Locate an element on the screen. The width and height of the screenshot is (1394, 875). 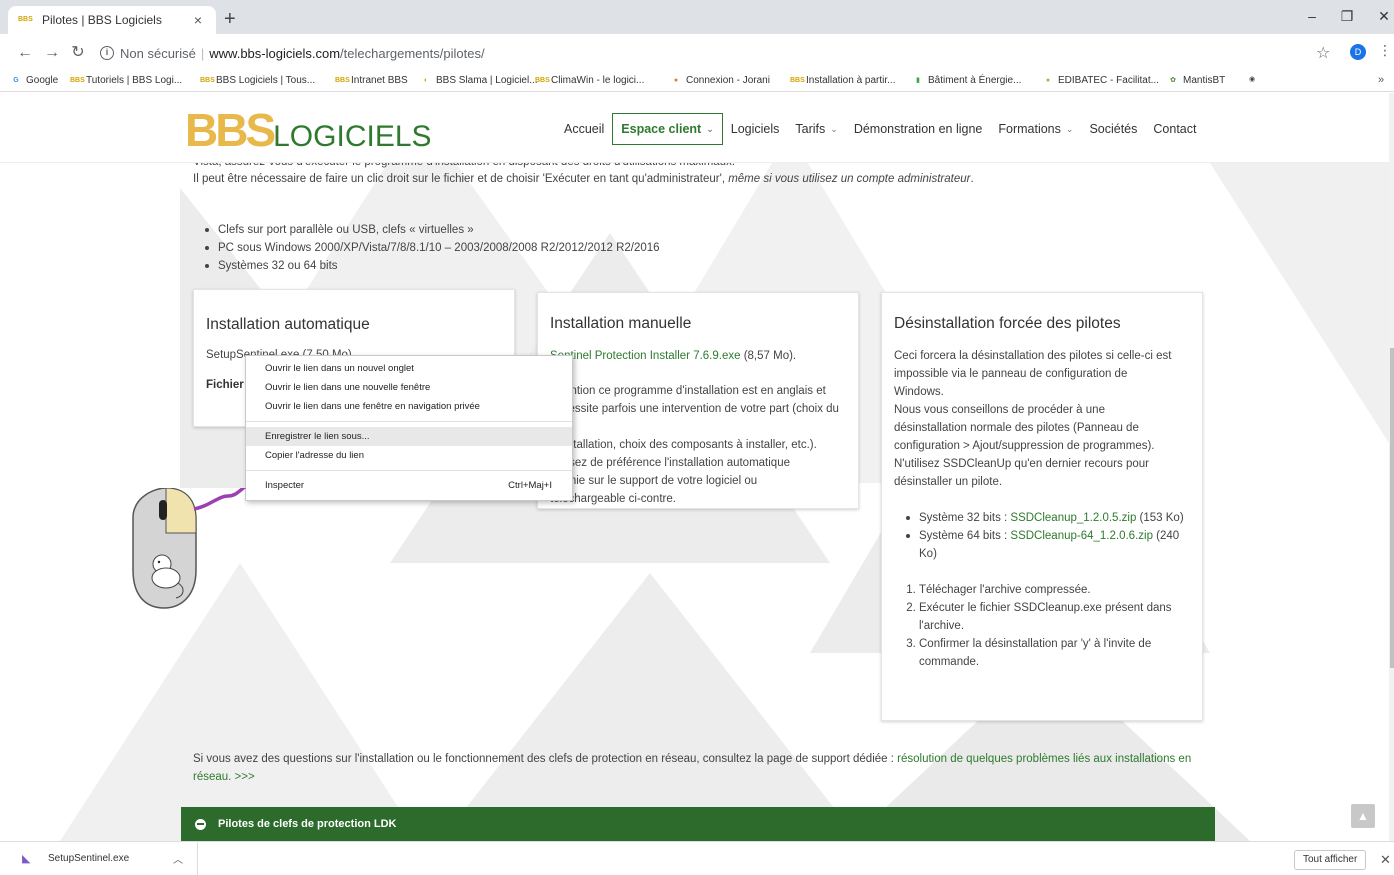
bookmark-item: ✿ MantisBT is located at coordinates (1196, 80).